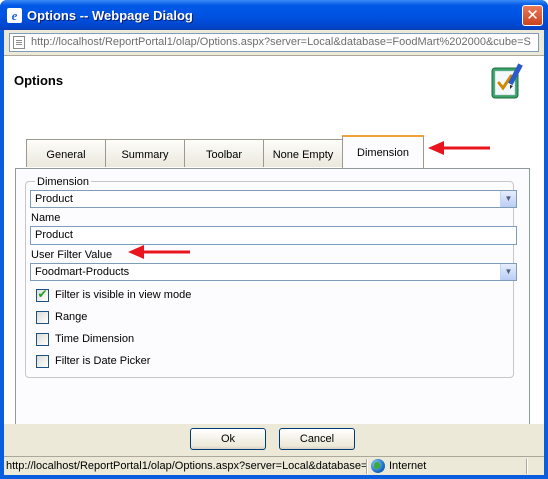 The image size is (548, 479). What do you see at coordinates (273, 272) in the screenshot?
I see `filter-select: Foodmart-Products ▼` at bounding box center [273, 272].